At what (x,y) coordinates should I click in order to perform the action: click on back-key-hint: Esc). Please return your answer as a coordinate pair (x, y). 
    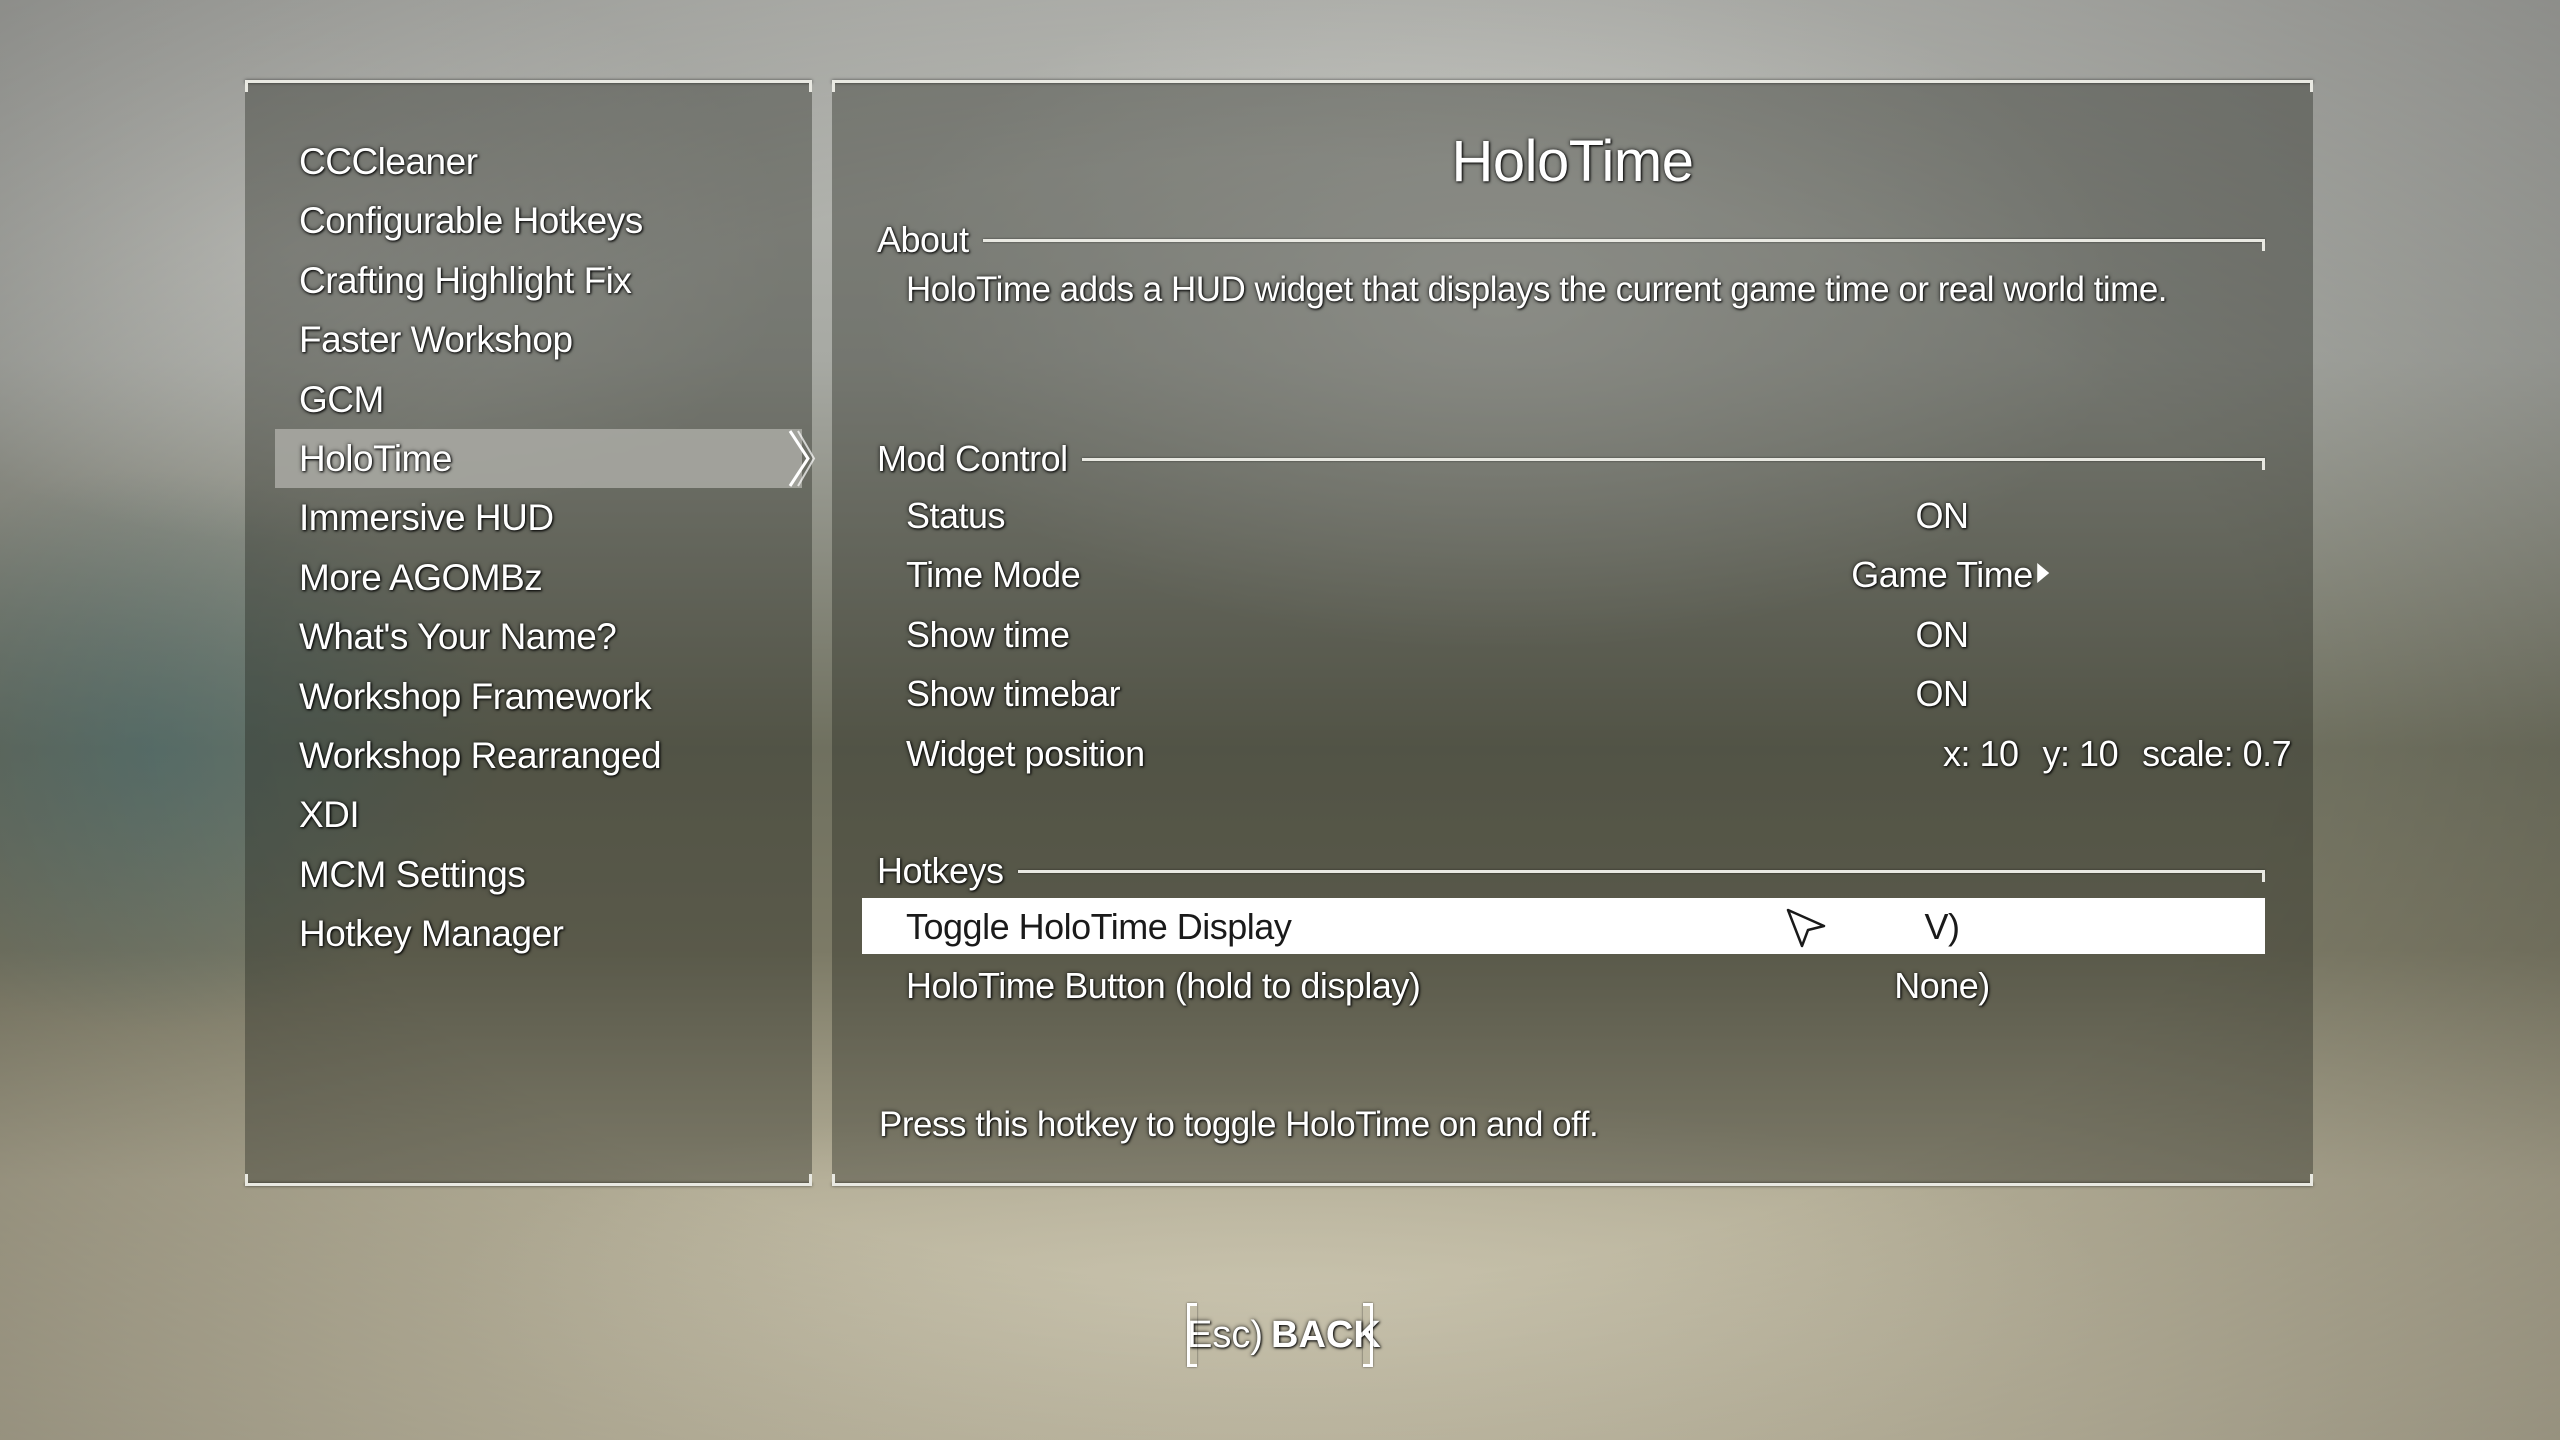
    Looking at the image, I should click on (1225, 1335).